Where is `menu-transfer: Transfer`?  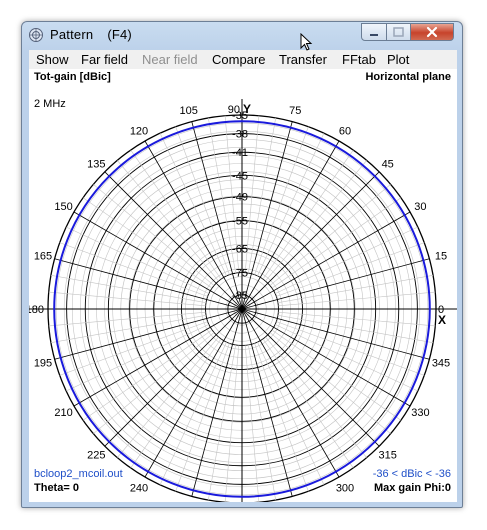 menu-transfer: Transfer is located at coordinates (303, 59).